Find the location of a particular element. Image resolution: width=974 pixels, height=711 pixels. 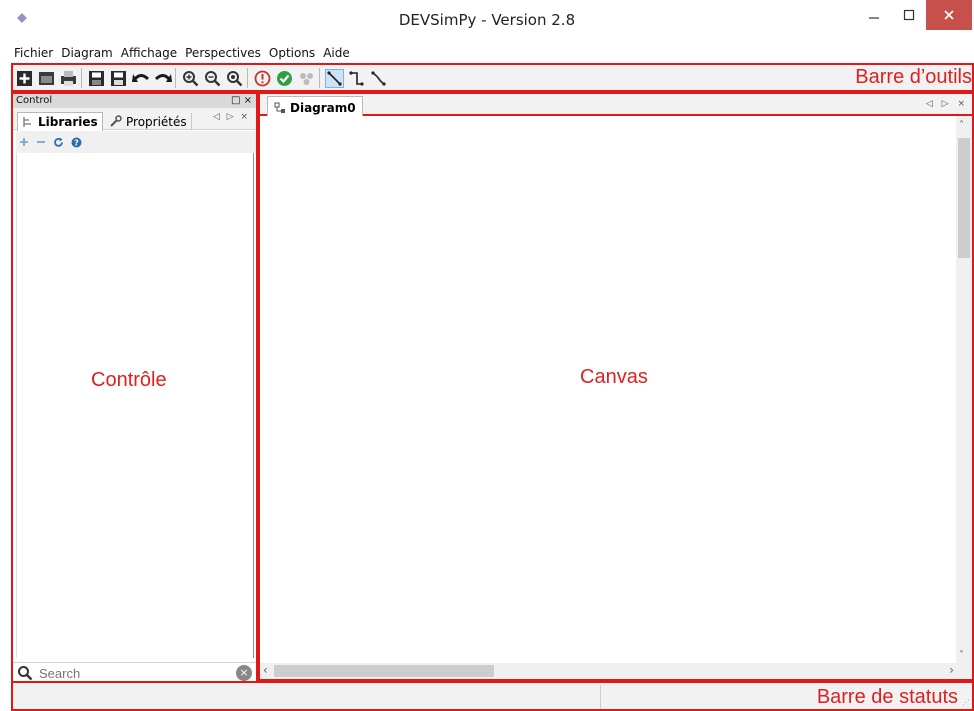

save-as-icon is located at coordinates (118, 78).